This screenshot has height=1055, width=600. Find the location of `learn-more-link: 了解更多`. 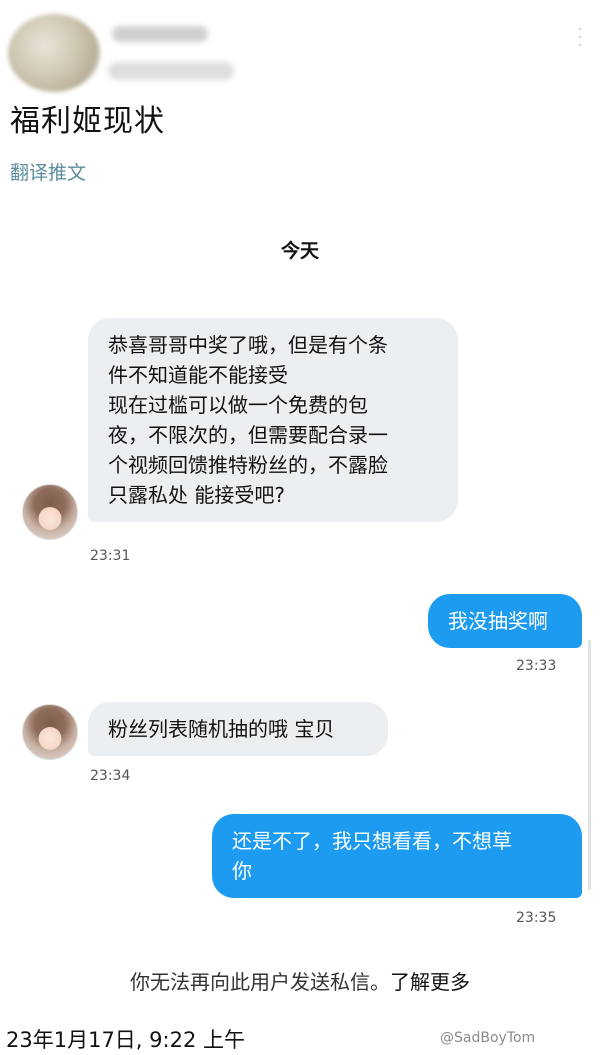

learn-more-link: 了解更多 is located at coordinates (430, 982).